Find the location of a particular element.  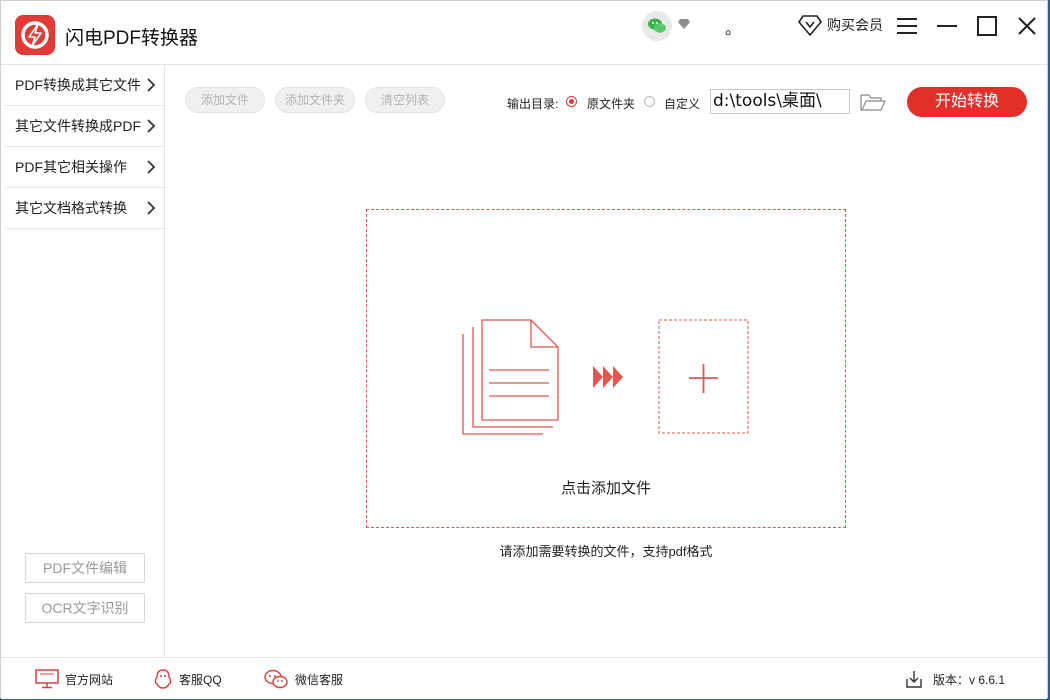

minimize-icon is located at coordinates (947, 26).